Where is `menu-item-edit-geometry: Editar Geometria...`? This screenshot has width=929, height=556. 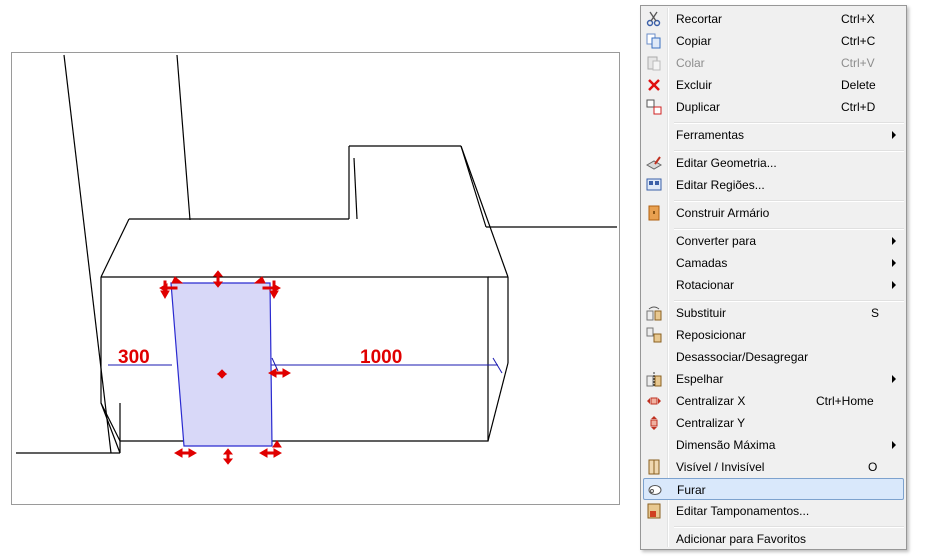 menu-item-edit-geometry: Editar Geometria... is located at coordinates (773, 163).